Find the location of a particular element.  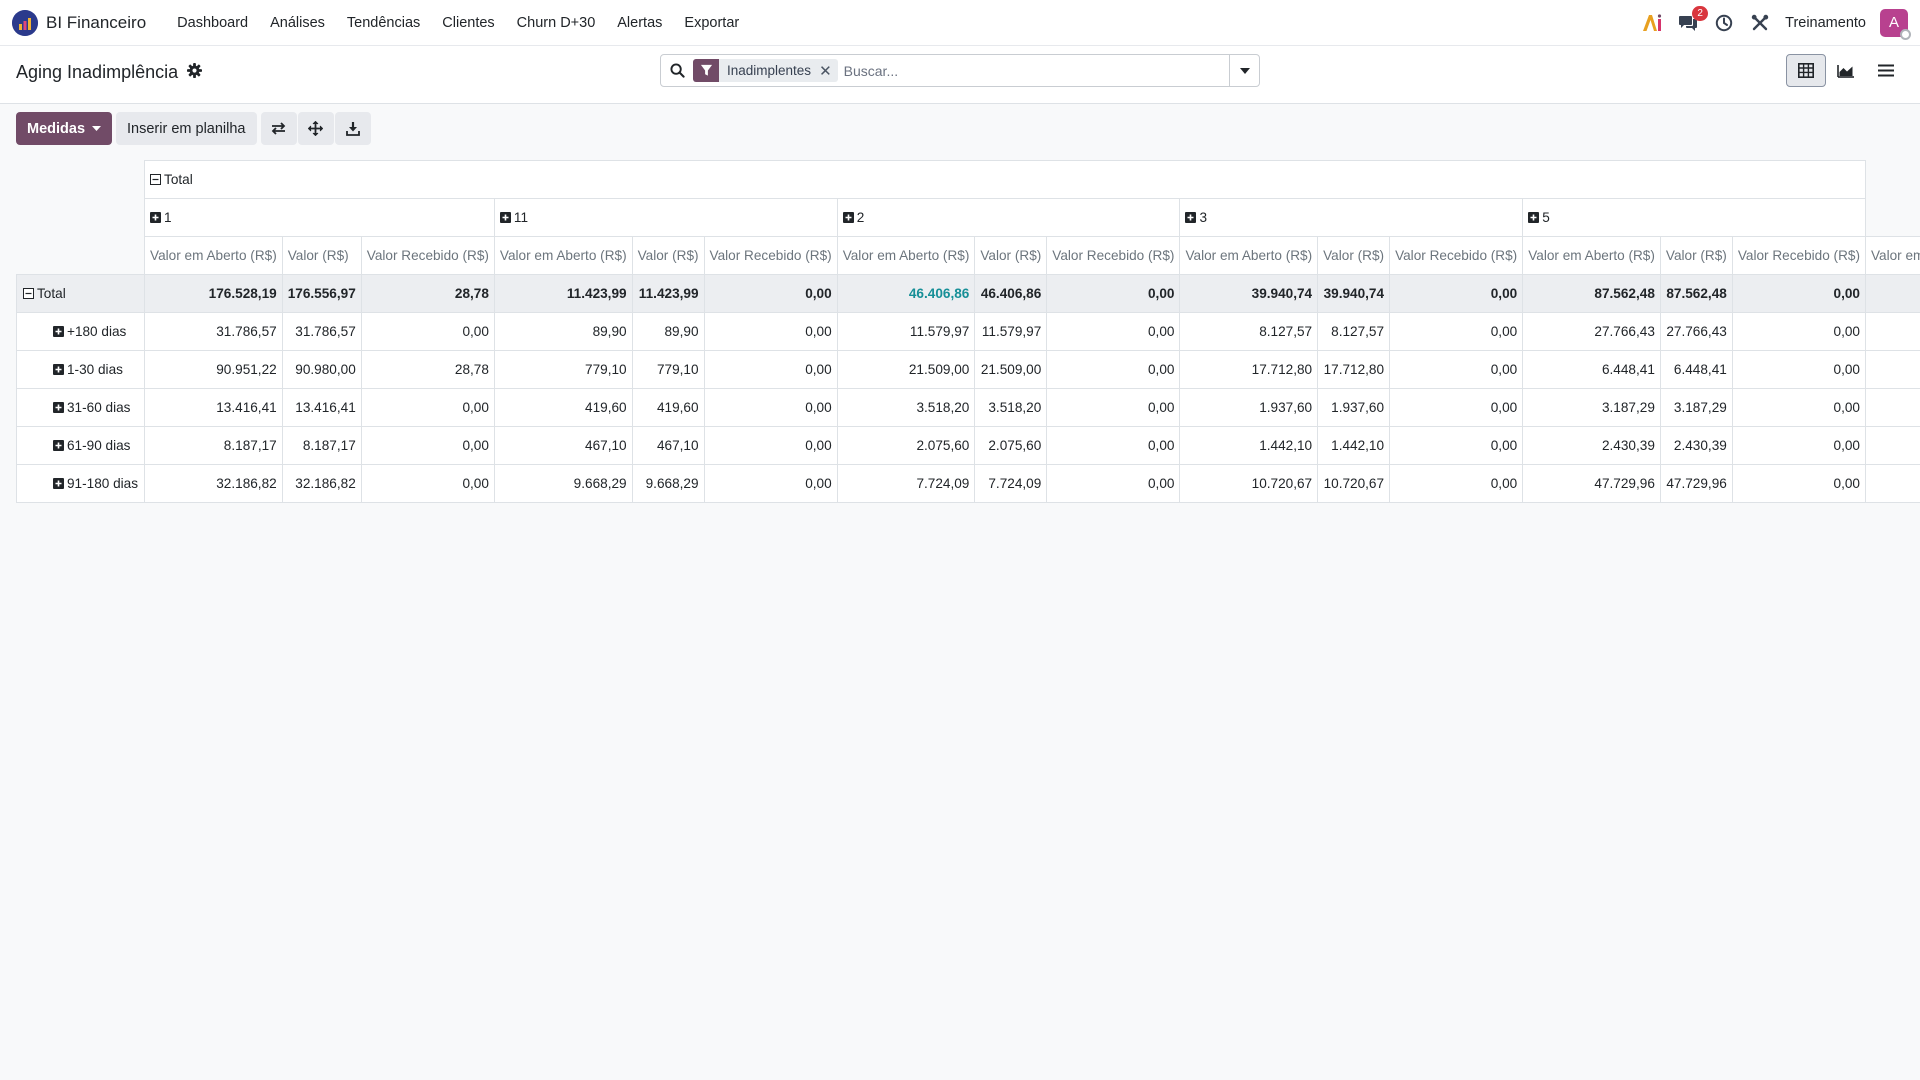

pivot-cell: 6.448,41 is located at coordinates (1696, 369).